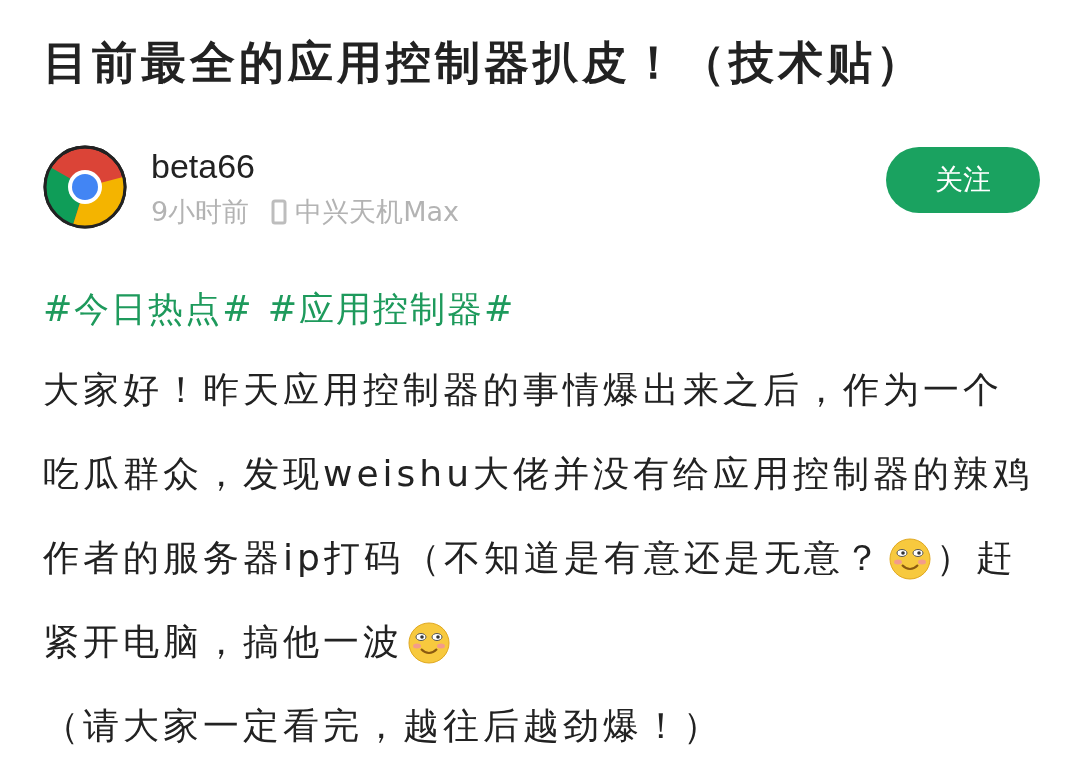  I want to click on post-time: 9小时前, so click(200, 212).